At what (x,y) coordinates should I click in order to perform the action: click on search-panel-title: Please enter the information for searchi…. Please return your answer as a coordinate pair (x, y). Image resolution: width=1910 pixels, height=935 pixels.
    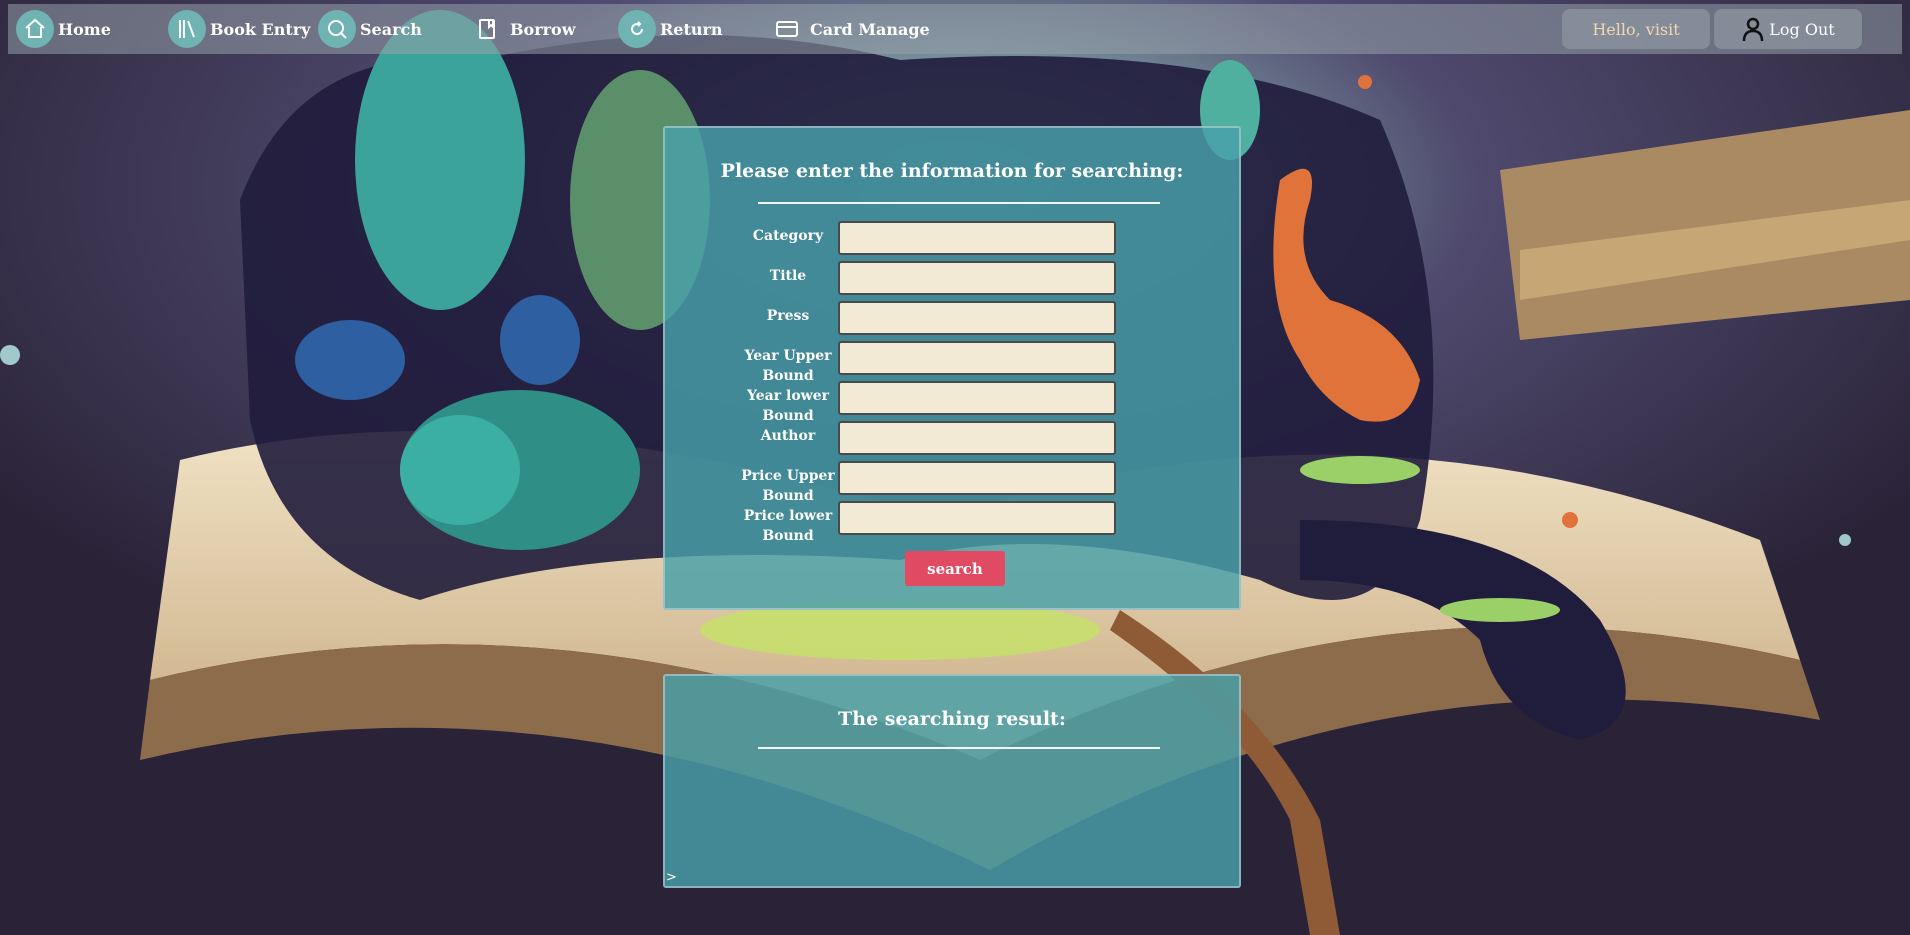
    Looking at the image, I should click on (952, 171).